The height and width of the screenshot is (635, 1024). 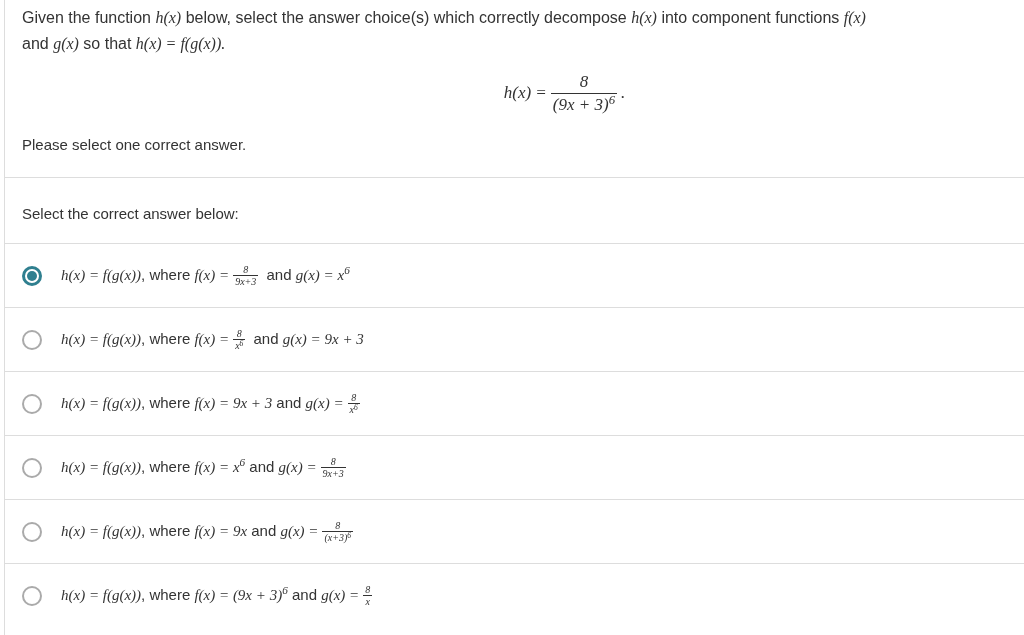 I want to click on question-text: Given the function h(x) below, select the answer choice(s) which correctly decompose h(x) into component functions f(x) and g(x) so that h(x) = f(g(x))., so click(x=444, y=31).